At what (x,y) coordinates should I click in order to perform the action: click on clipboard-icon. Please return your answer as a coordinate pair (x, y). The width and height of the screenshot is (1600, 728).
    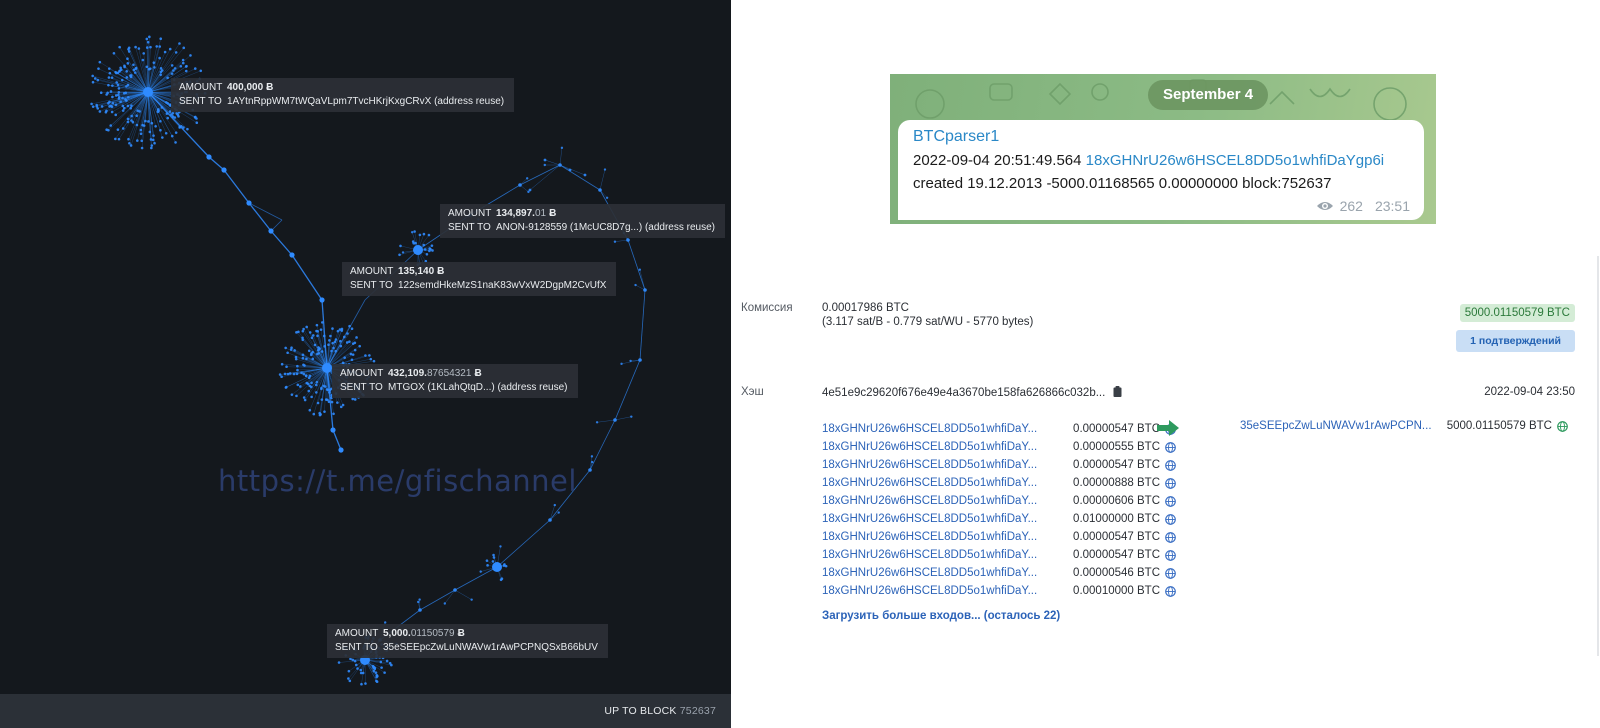
    Looking at the image, I should click on (1117, 391).